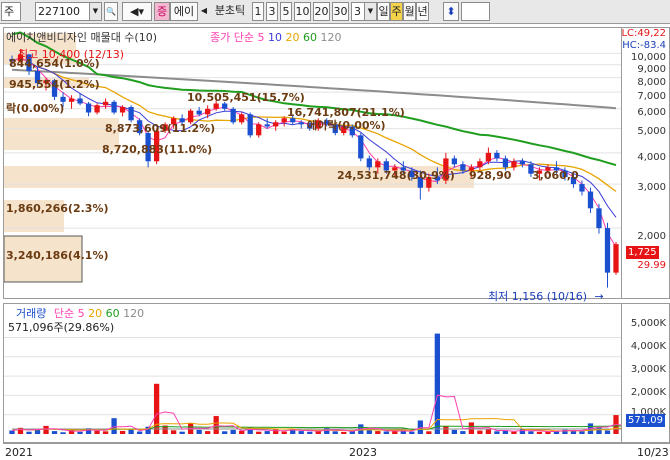  I want to click on profile-label-8: 8,720,883(11.0%), so click(157, 149).